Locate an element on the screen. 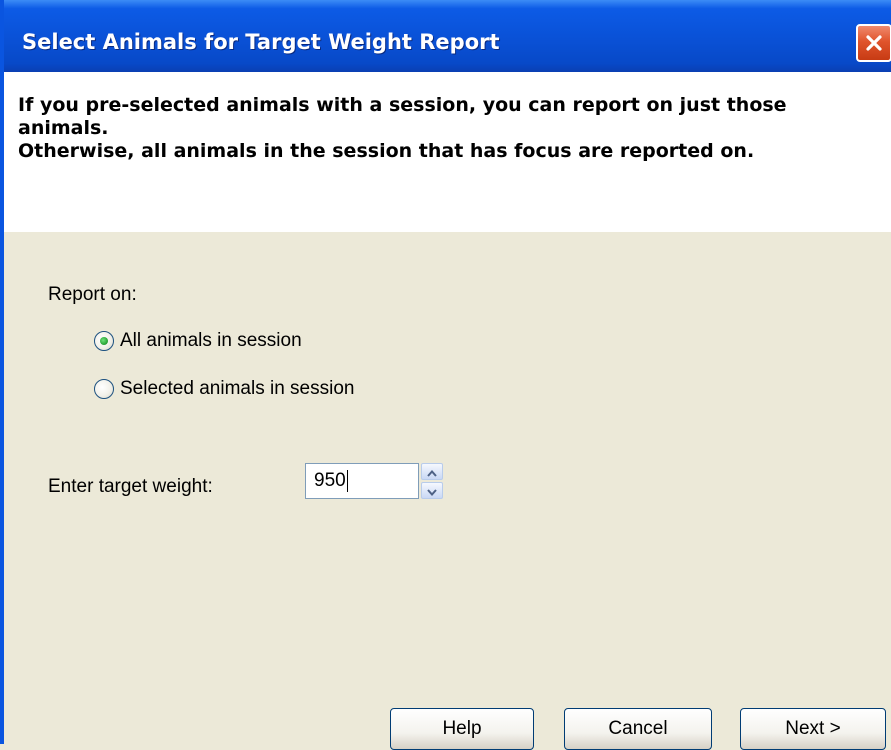 The width and height of the screenshot is (891, 750). spin-up-button is located at coordinates (432, 471).